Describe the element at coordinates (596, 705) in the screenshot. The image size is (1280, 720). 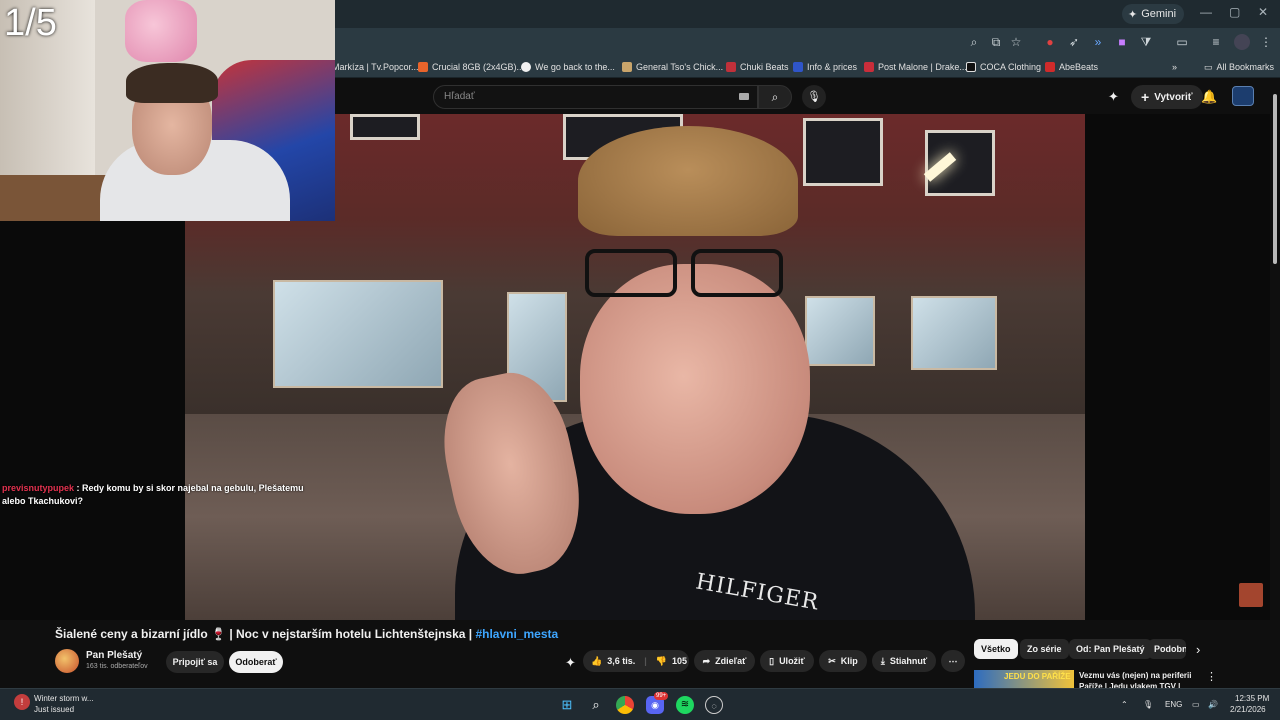
I see `taskbar-search-icon: ⌕` at that location.